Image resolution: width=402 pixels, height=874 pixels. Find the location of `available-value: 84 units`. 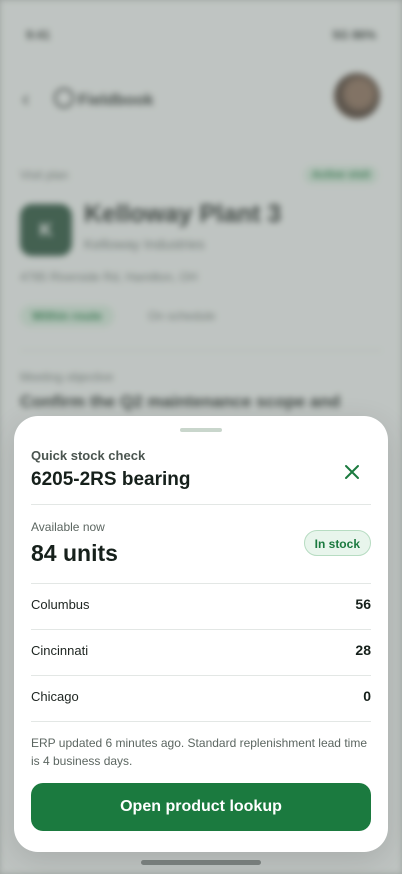

available-value: 84 units is located at coordinates (74, 553).